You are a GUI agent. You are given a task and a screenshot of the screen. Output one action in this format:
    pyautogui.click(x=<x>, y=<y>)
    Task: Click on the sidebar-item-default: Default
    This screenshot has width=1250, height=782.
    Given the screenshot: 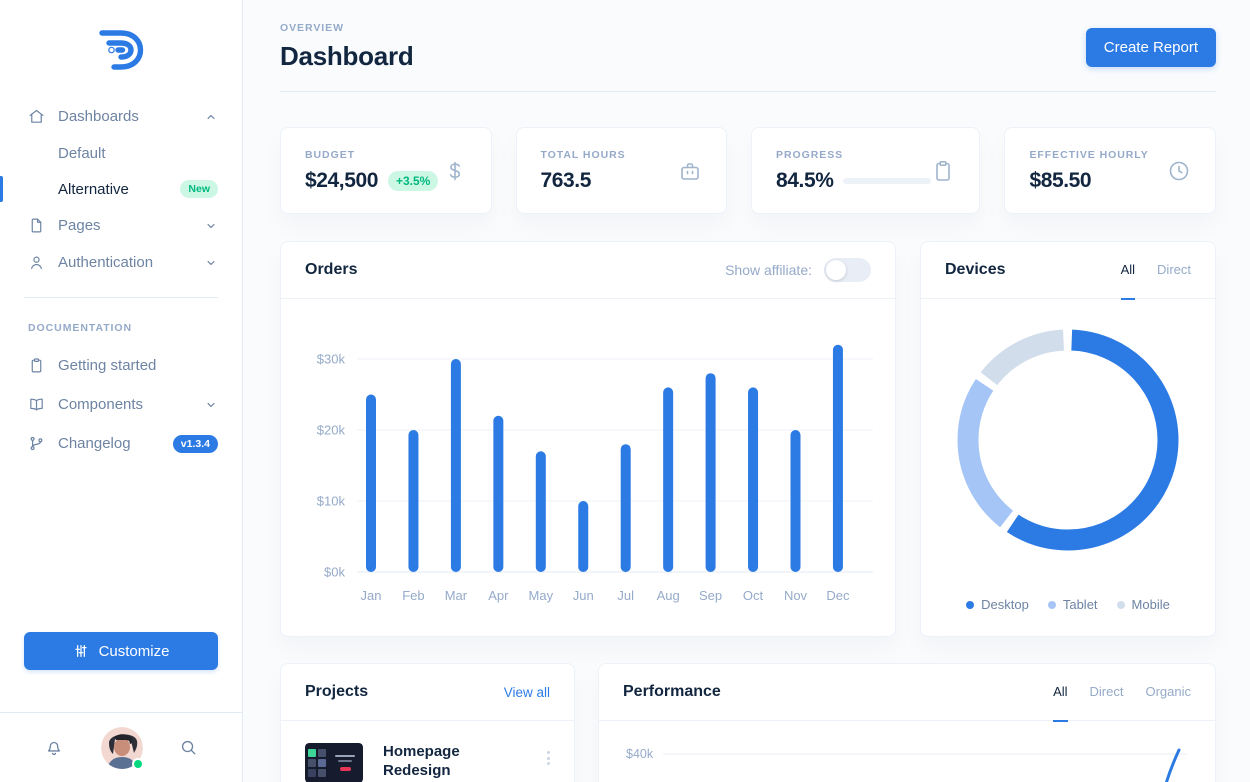 What is the action you would take?
    pyautogui.click(x=121, y=153)
    